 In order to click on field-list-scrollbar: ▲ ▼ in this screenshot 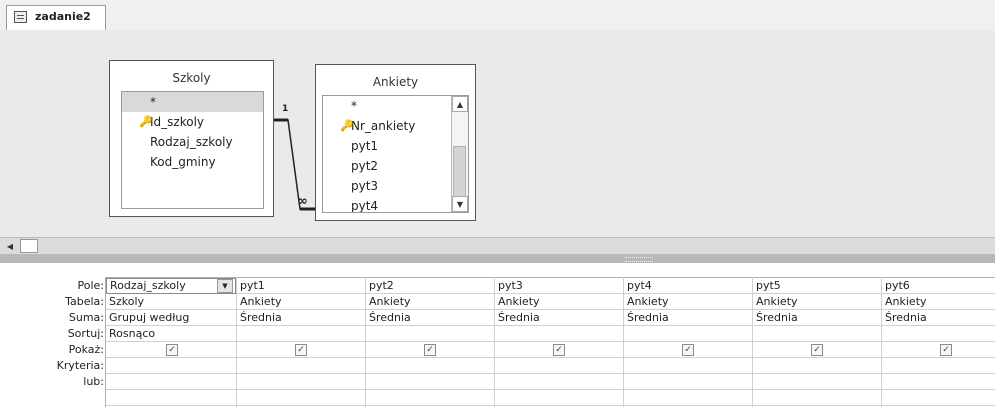, I will do `click(459, 154)`.